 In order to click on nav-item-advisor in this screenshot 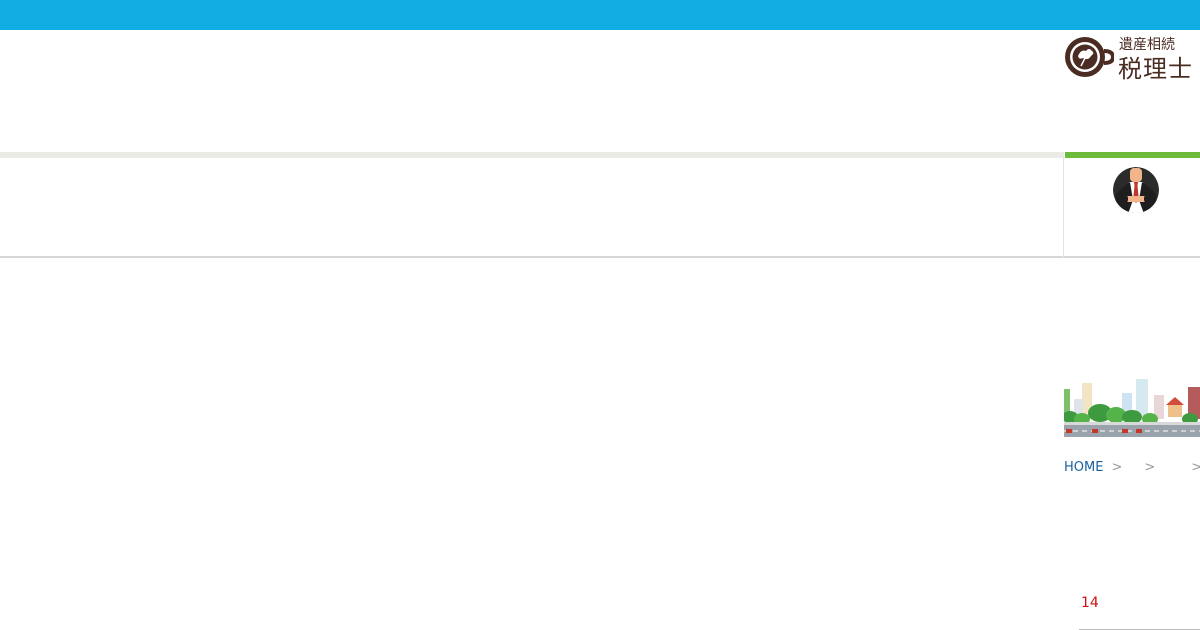, I will do `click(1132, 208)`.